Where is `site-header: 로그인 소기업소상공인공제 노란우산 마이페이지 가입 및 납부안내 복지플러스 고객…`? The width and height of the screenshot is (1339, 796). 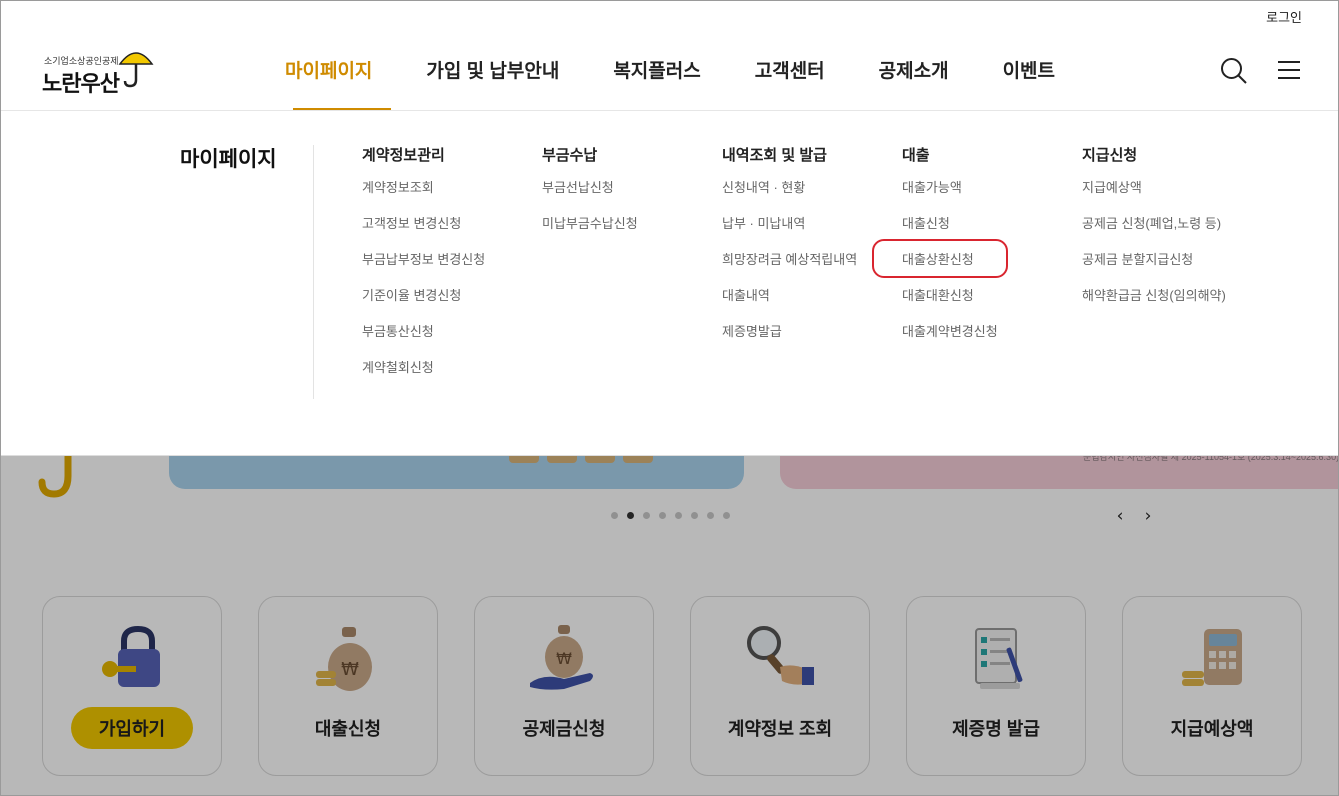
site-header: 로그인 소기업소상공인공제 노란우산 마이페이지 가입 및 납부안내 복지플러스 고객… is located at coordinates (669, 55).